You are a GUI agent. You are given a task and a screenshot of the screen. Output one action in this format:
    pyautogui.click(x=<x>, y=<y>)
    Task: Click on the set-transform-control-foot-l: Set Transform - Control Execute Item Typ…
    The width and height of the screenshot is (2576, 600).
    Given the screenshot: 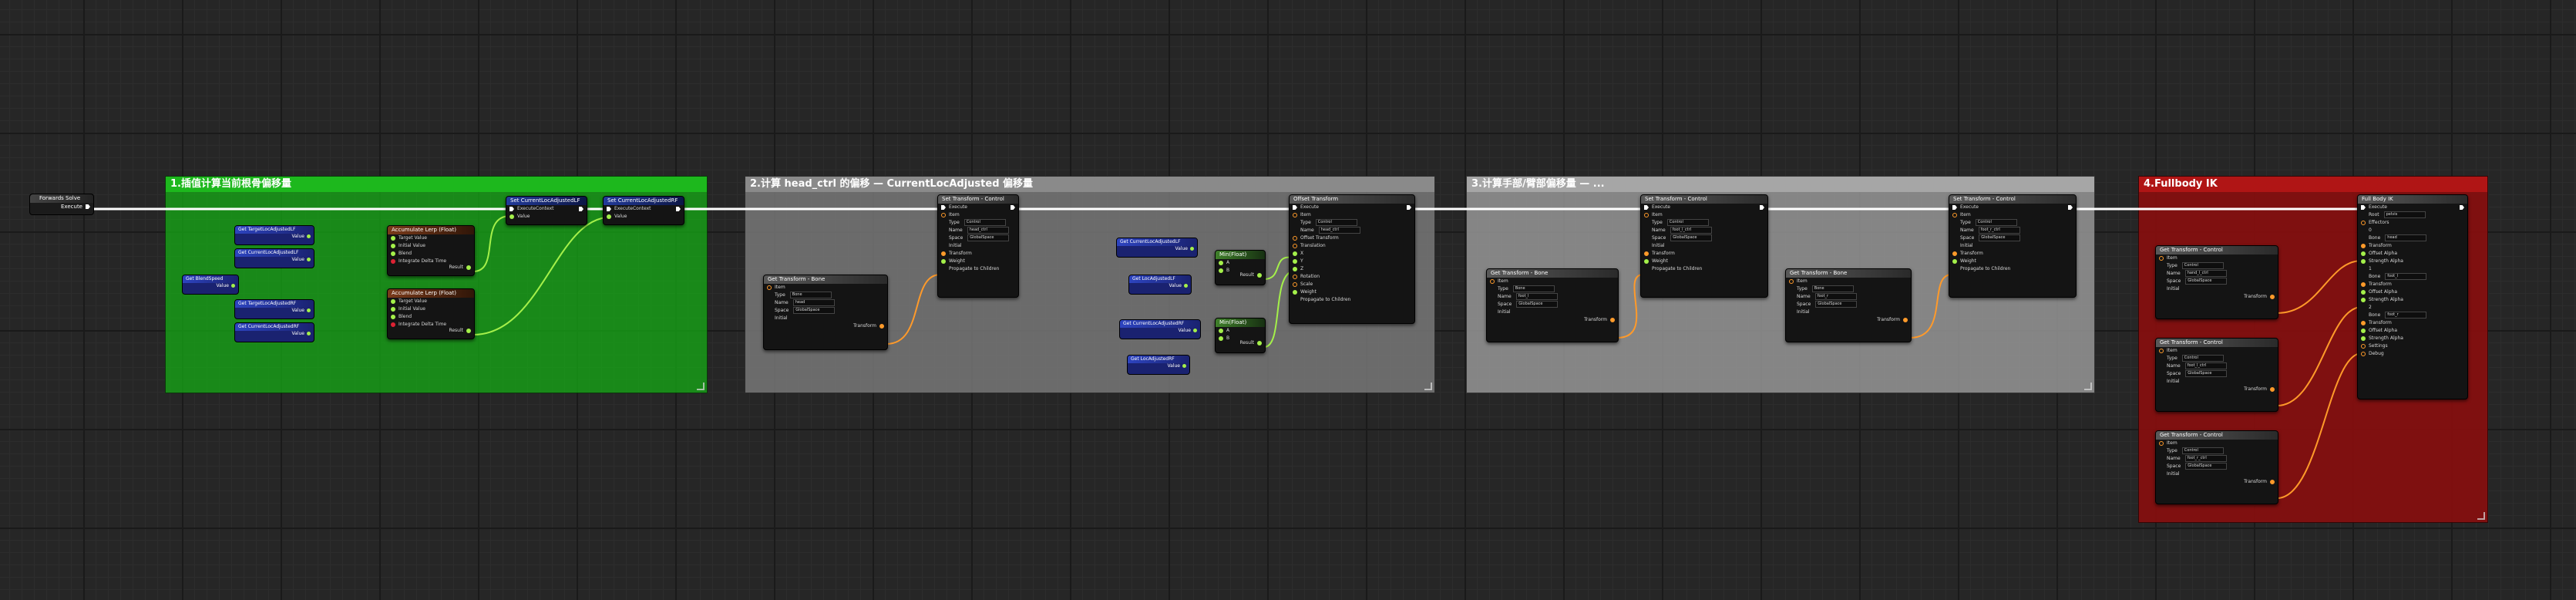 What is the action you would take?
    pyautogui.click(x=1704, y=246)
    